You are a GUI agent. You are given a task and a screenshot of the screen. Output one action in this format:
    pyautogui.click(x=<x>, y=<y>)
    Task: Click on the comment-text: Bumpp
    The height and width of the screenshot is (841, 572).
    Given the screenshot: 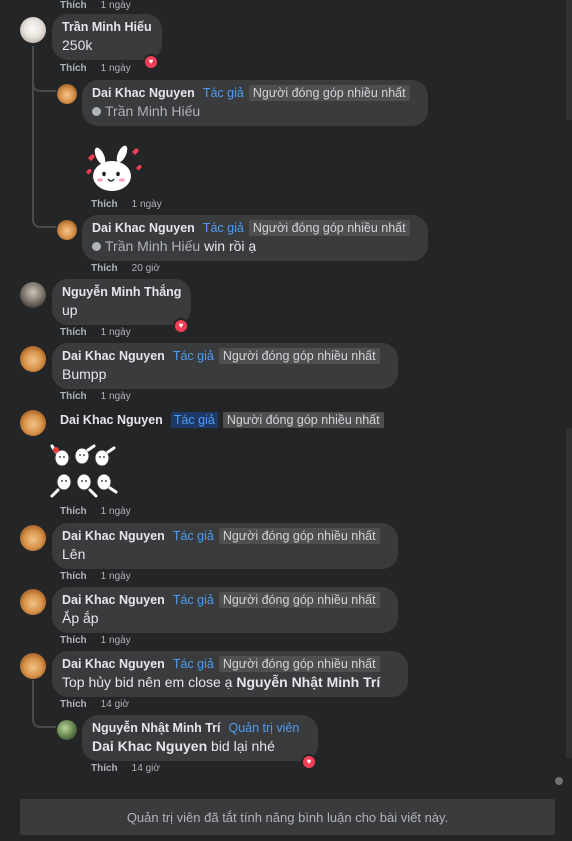 What is the action you would take?
    pyautogui.click(x=84, y=374)
    